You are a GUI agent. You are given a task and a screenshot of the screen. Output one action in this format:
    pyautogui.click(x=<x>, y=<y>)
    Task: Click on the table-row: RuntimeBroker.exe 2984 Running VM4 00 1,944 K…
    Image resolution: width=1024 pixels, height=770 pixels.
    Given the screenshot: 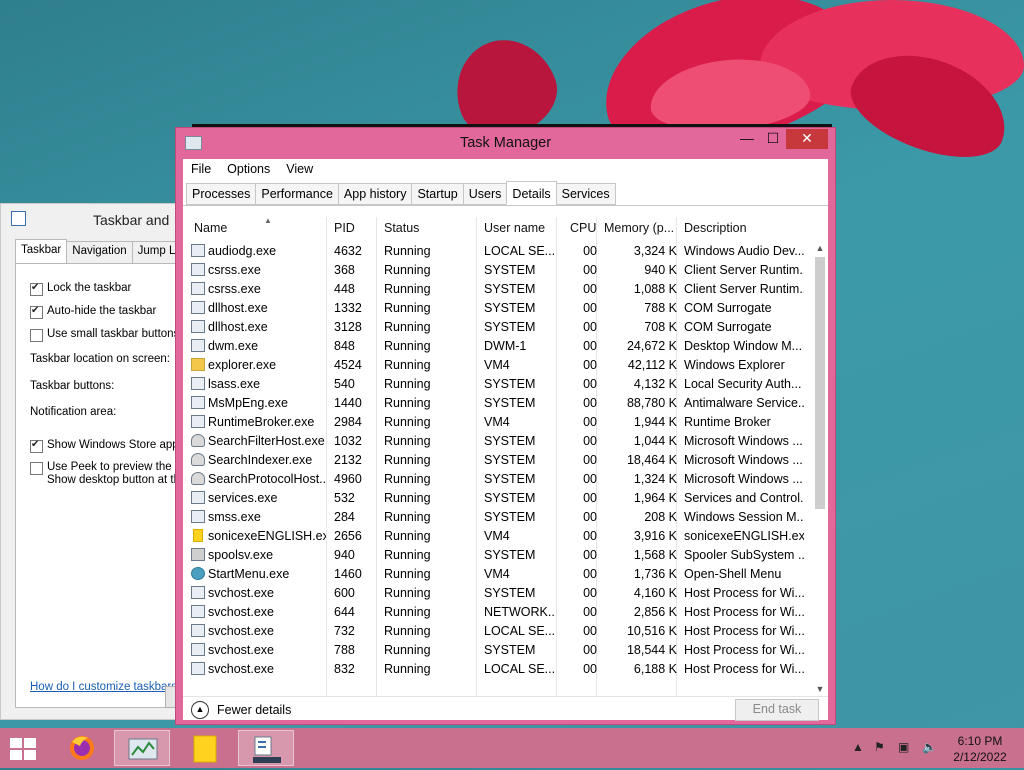 What is the action you would take?
    pyautogui.click(x=498, y=421)
    